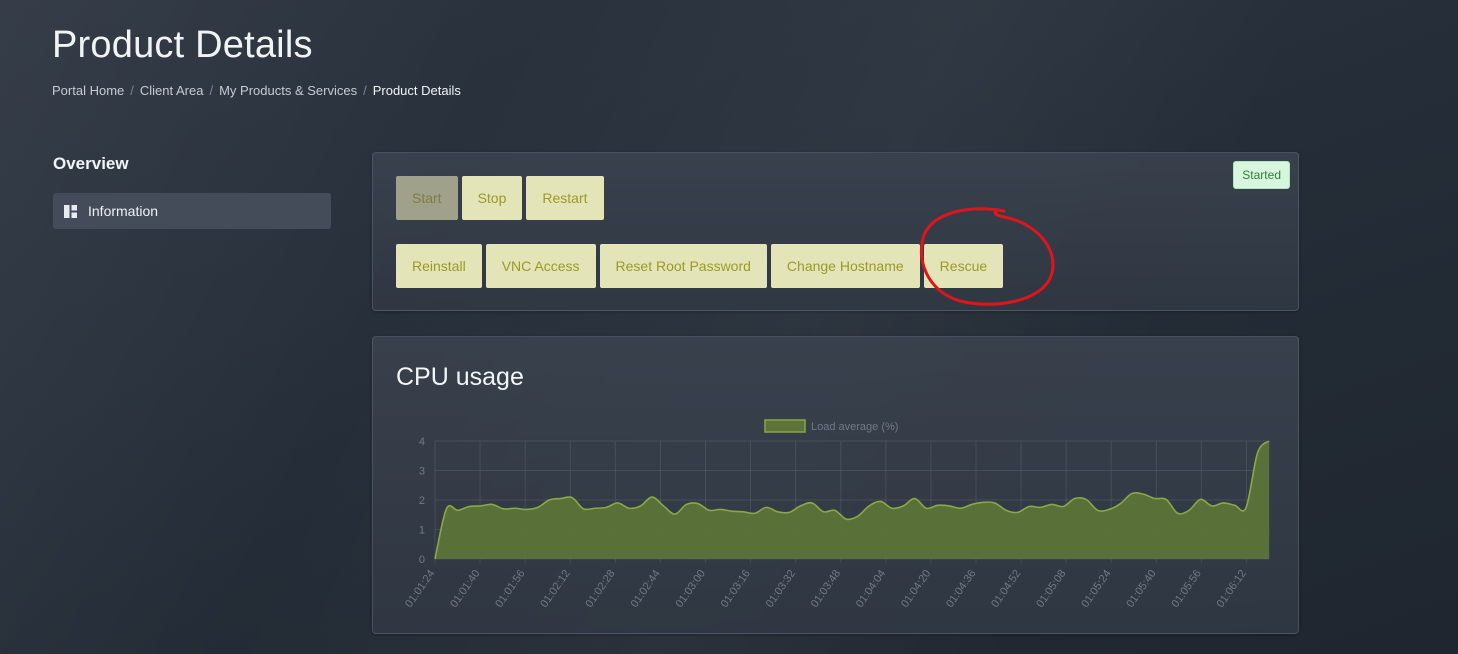 The image size is (1458, 654). I want to click on breadcrumb-client-area: Client Area, so click(172, 90).